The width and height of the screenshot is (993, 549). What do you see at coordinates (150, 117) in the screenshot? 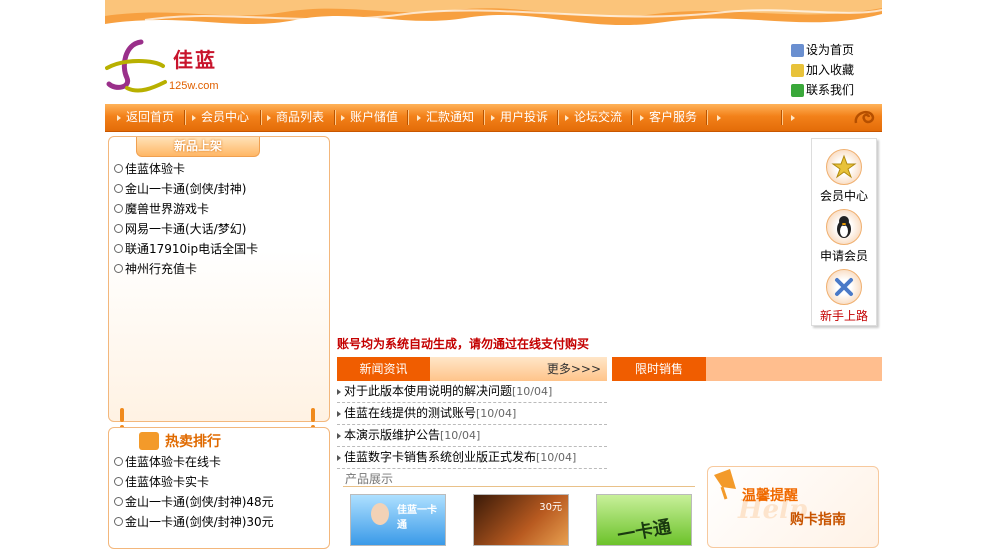
I see `nav-home-label: 返回首页` at bounding box center [150, 117].